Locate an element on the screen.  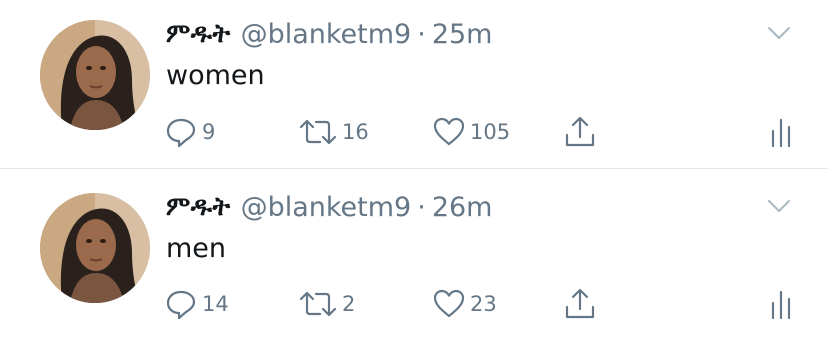
tweet-actions: 9 16 105 is located at coordinates (478, 132).